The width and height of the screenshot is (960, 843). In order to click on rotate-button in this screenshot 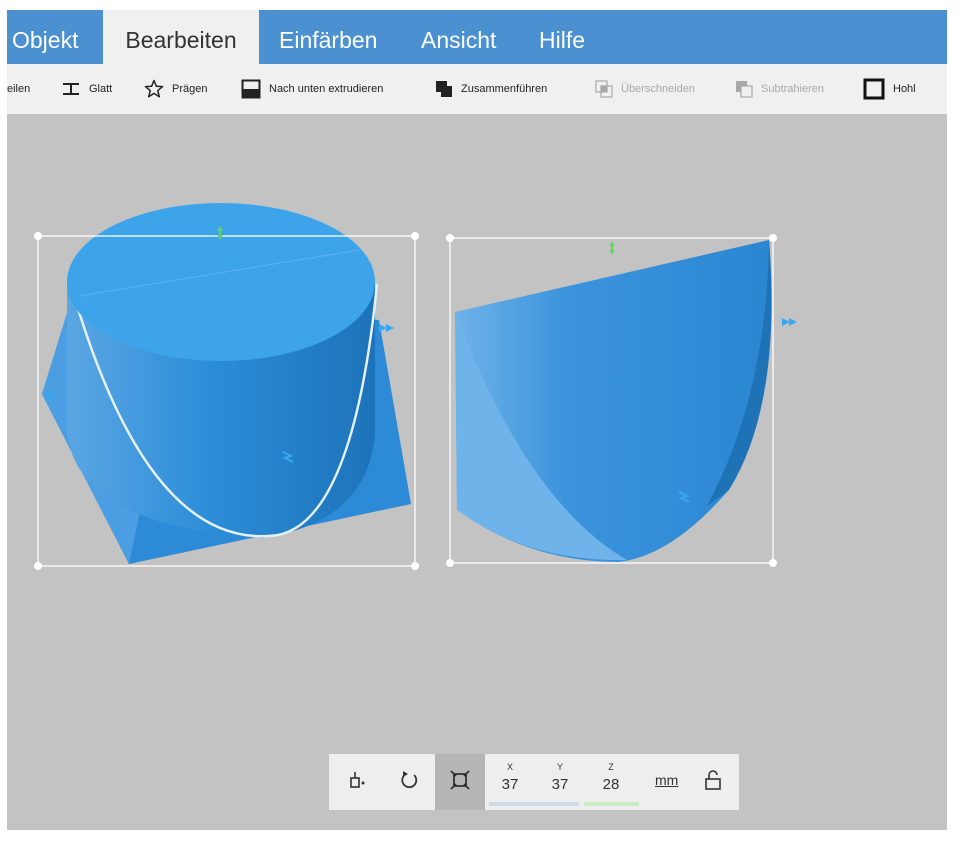, I will do `click(409, 782)`.